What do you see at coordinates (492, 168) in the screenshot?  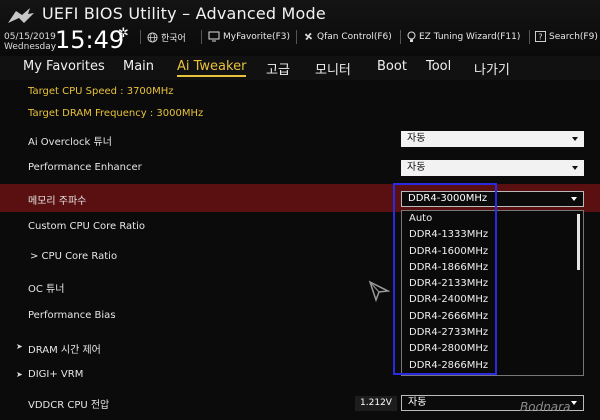 I see `performance-enhancer-select: 자동` at bounding box center [492, 168].